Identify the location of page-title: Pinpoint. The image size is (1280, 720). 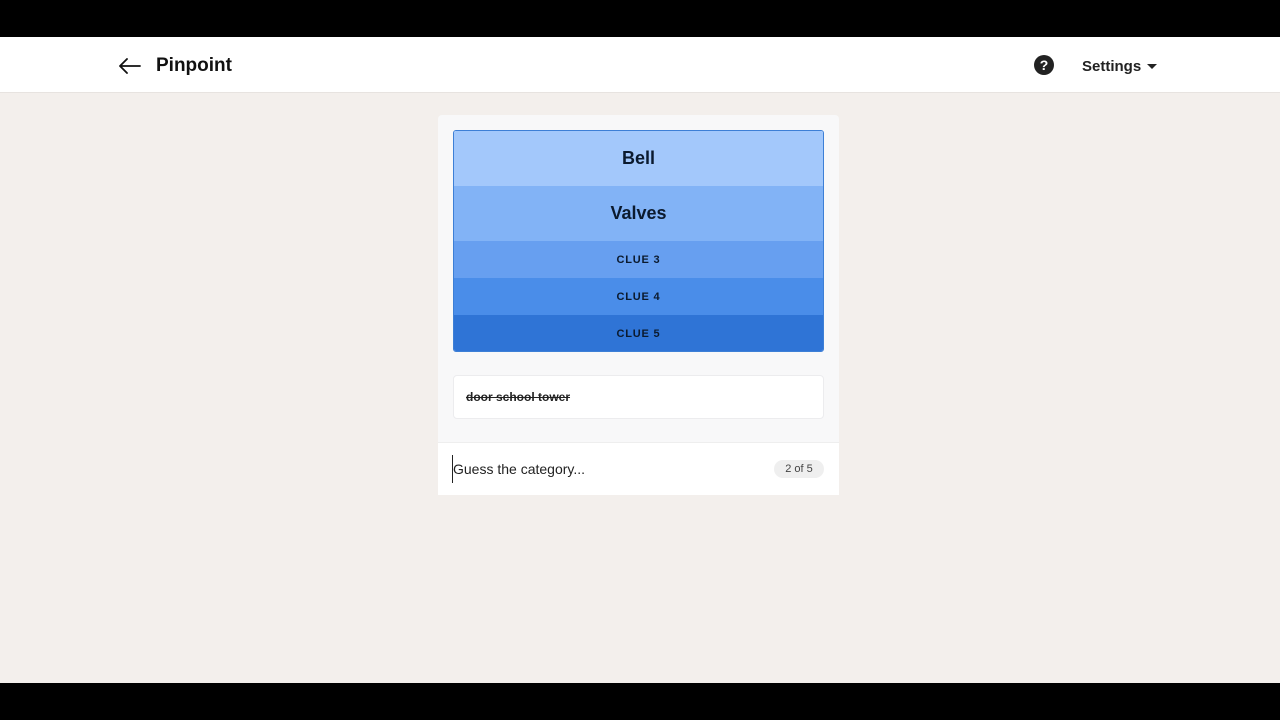
(194, 65).